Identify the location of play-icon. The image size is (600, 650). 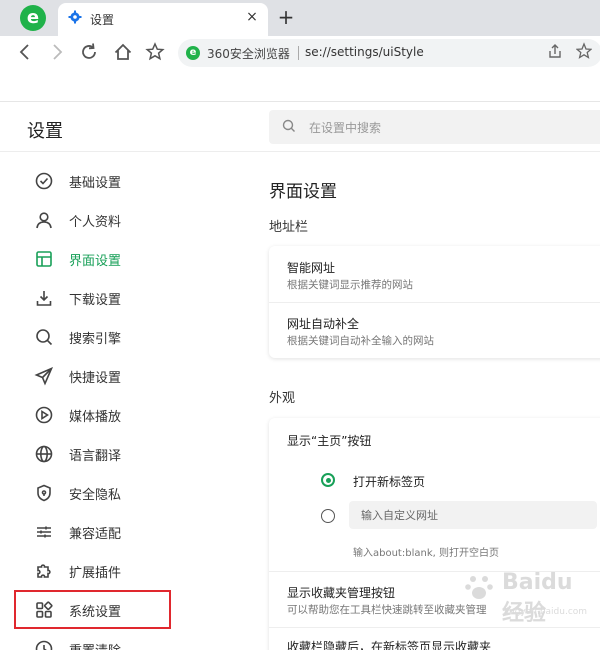
(44, 415).